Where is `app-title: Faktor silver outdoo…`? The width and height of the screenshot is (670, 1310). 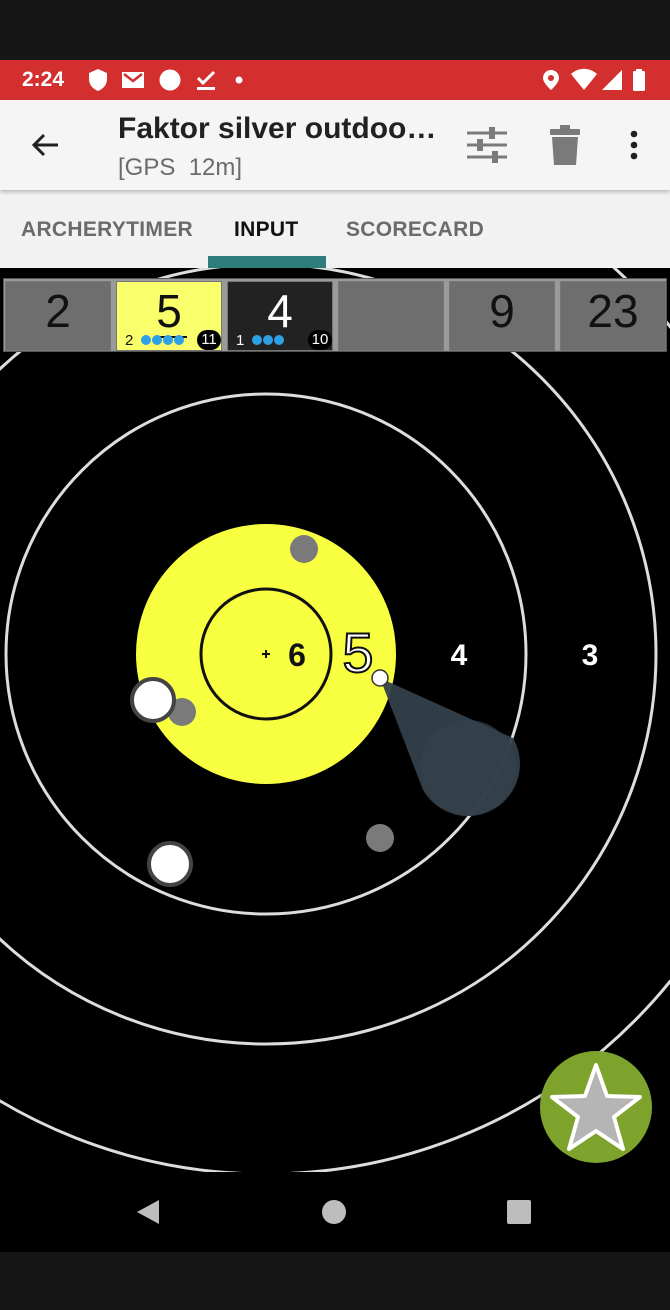
app-title: Faktor silver outdoo… is located at coordinates (277, 128).